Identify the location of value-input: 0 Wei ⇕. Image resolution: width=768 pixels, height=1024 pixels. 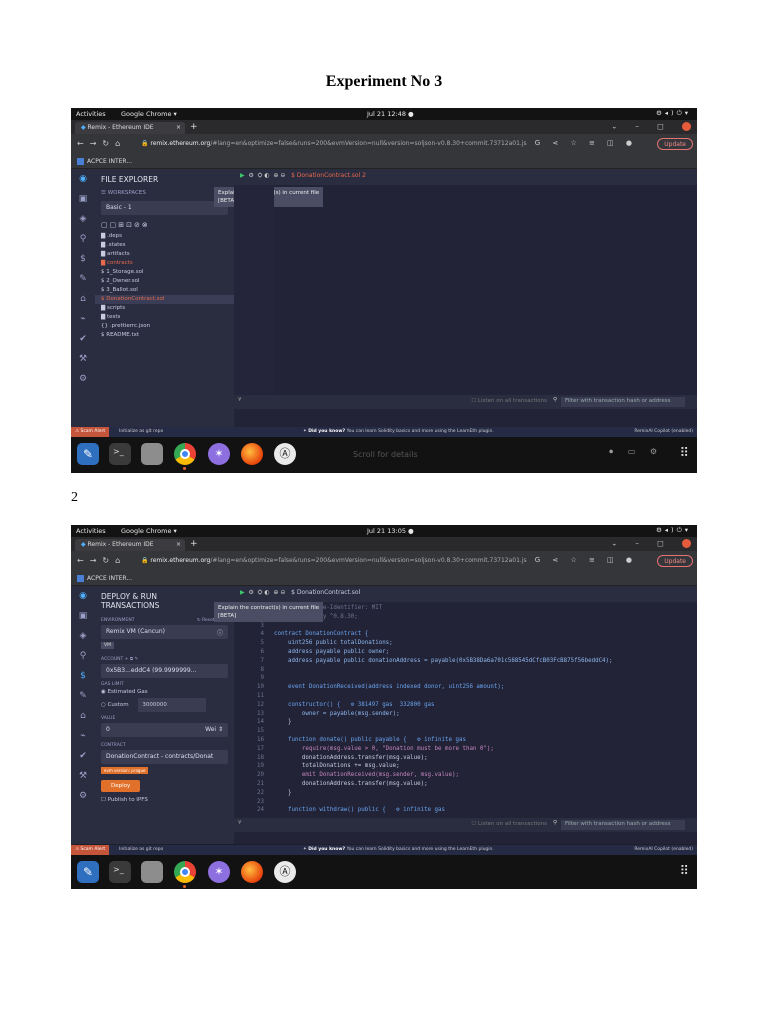
(164, 730).